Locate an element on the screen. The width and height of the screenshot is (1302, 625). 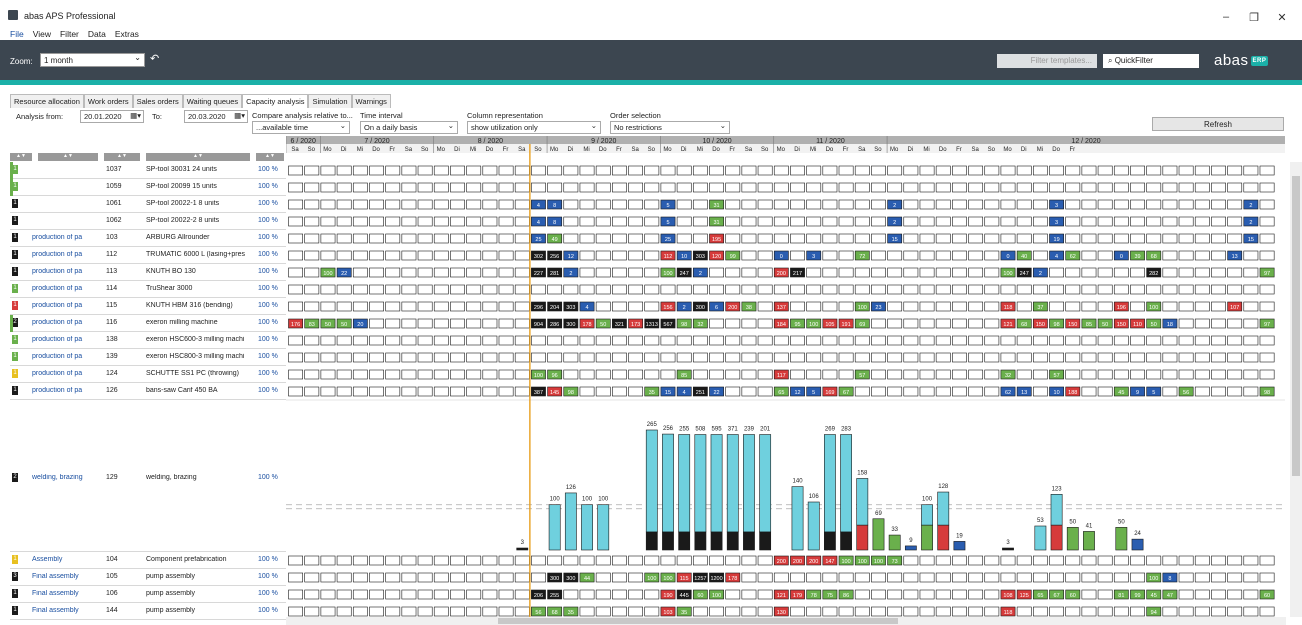
order-selection-select: No restrictions is located at coordinates (670, 127).